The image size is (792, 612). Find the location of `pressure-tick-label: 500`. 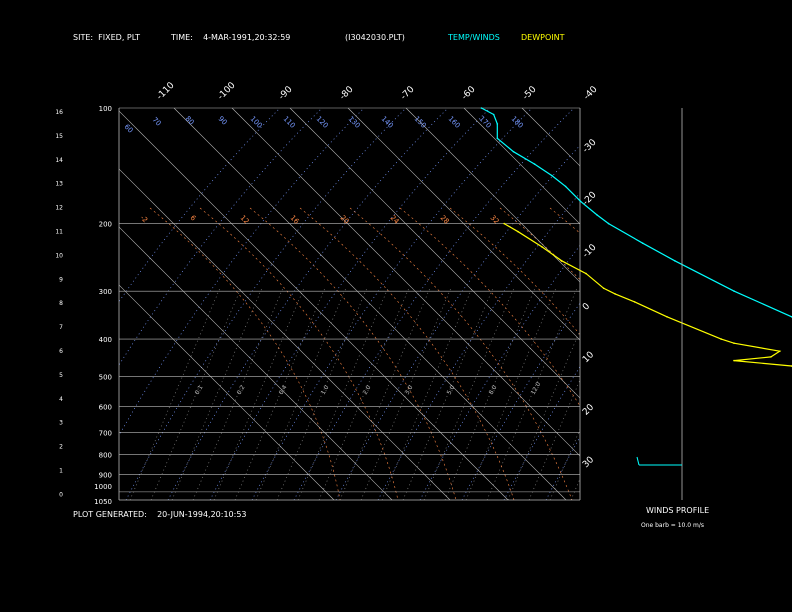

pressure-tick-label: 500 is located at coordinates (105, 377).